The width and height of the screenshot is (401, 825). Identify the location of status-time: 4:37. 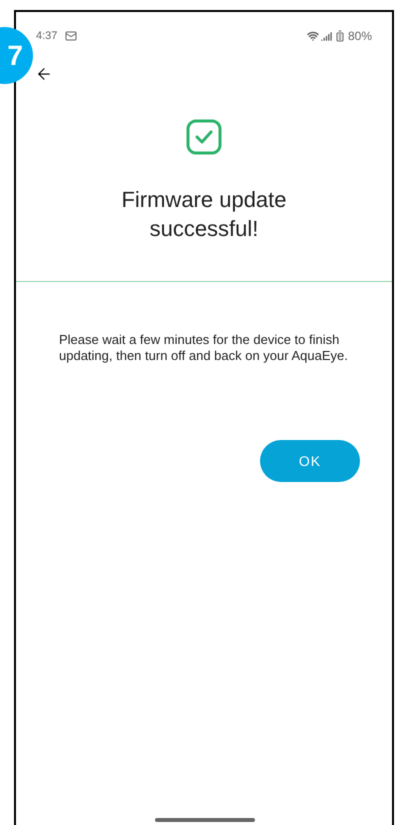
(47, 36).